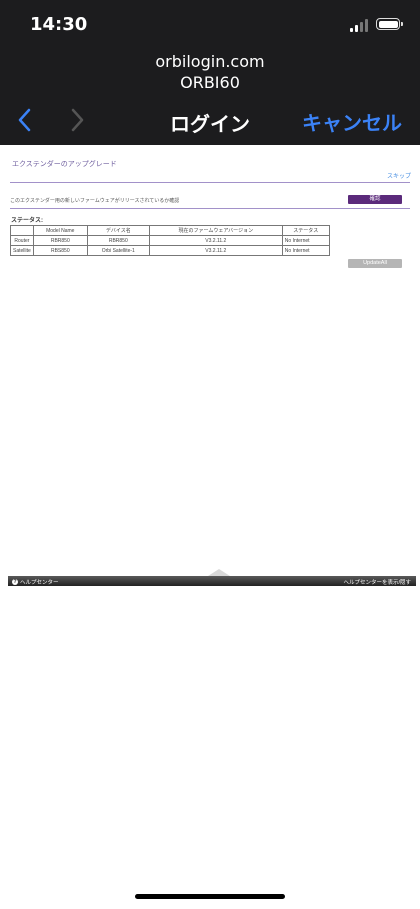  What do you see at coordinates (95, 201) in the screenshot?
I see `check-description: このエクステンダー用の新しいファームウェアがリリースされているか確認` at bounding box center [95, 201].